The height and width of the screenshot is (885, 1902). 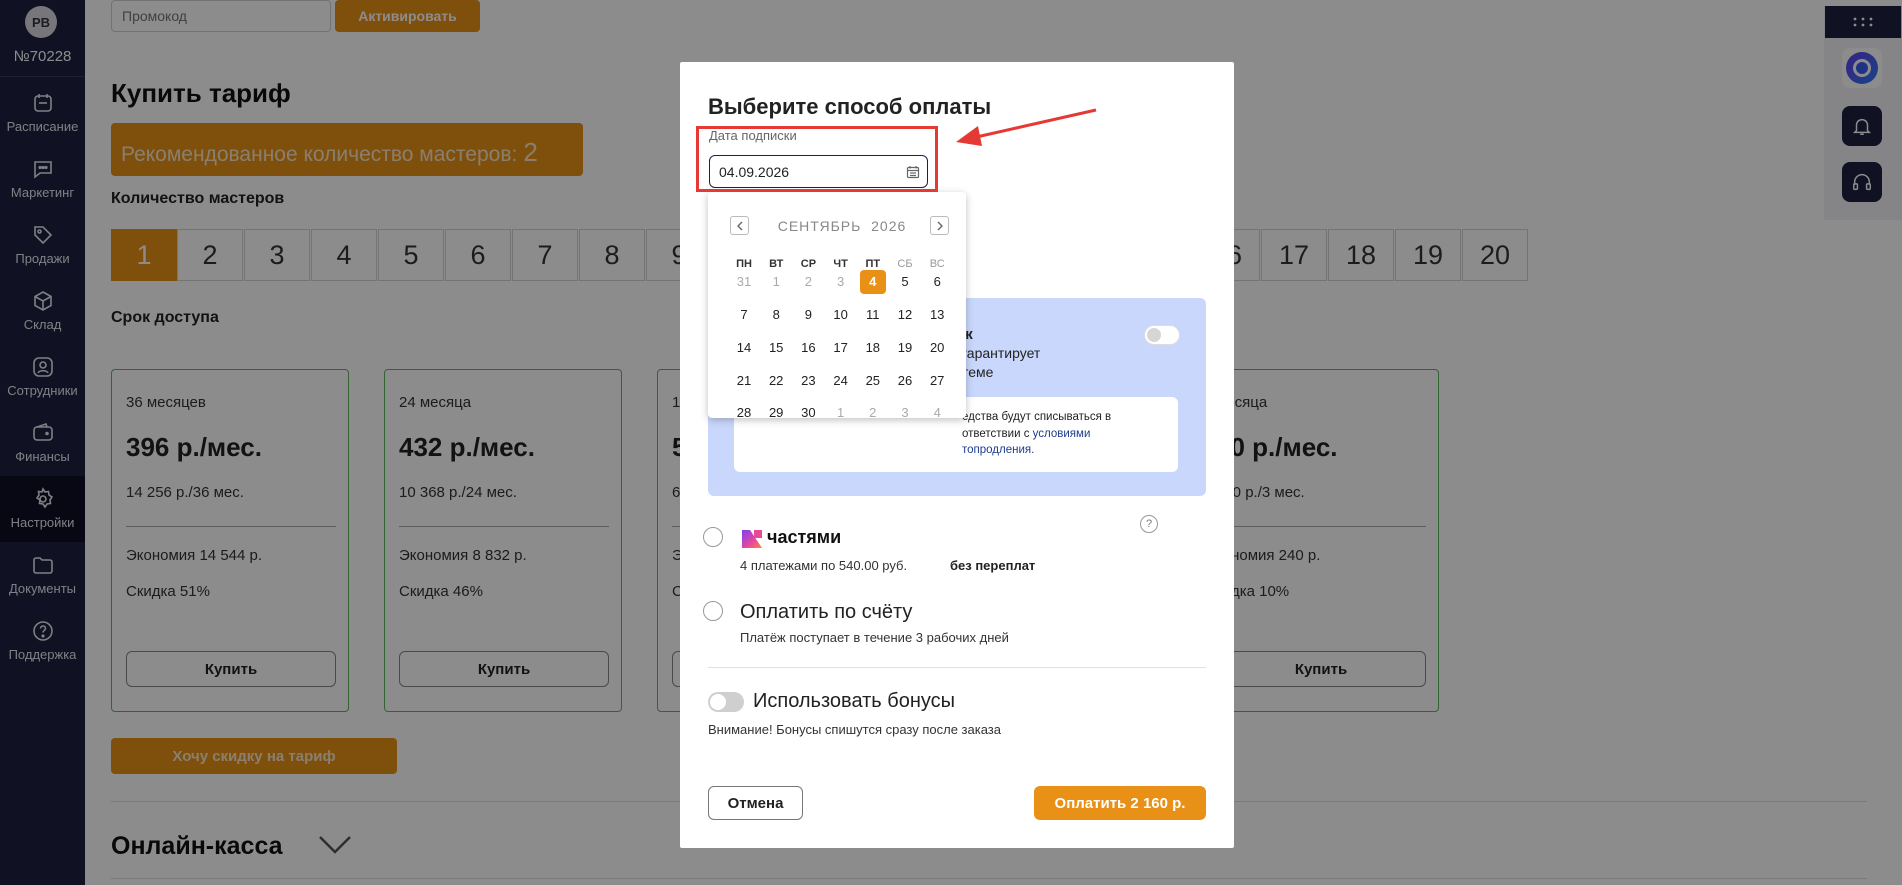 What do you see at coordinates (713, 537) in the screenshot?
I see `chastyami-radio` at bounding box center [713, 537].